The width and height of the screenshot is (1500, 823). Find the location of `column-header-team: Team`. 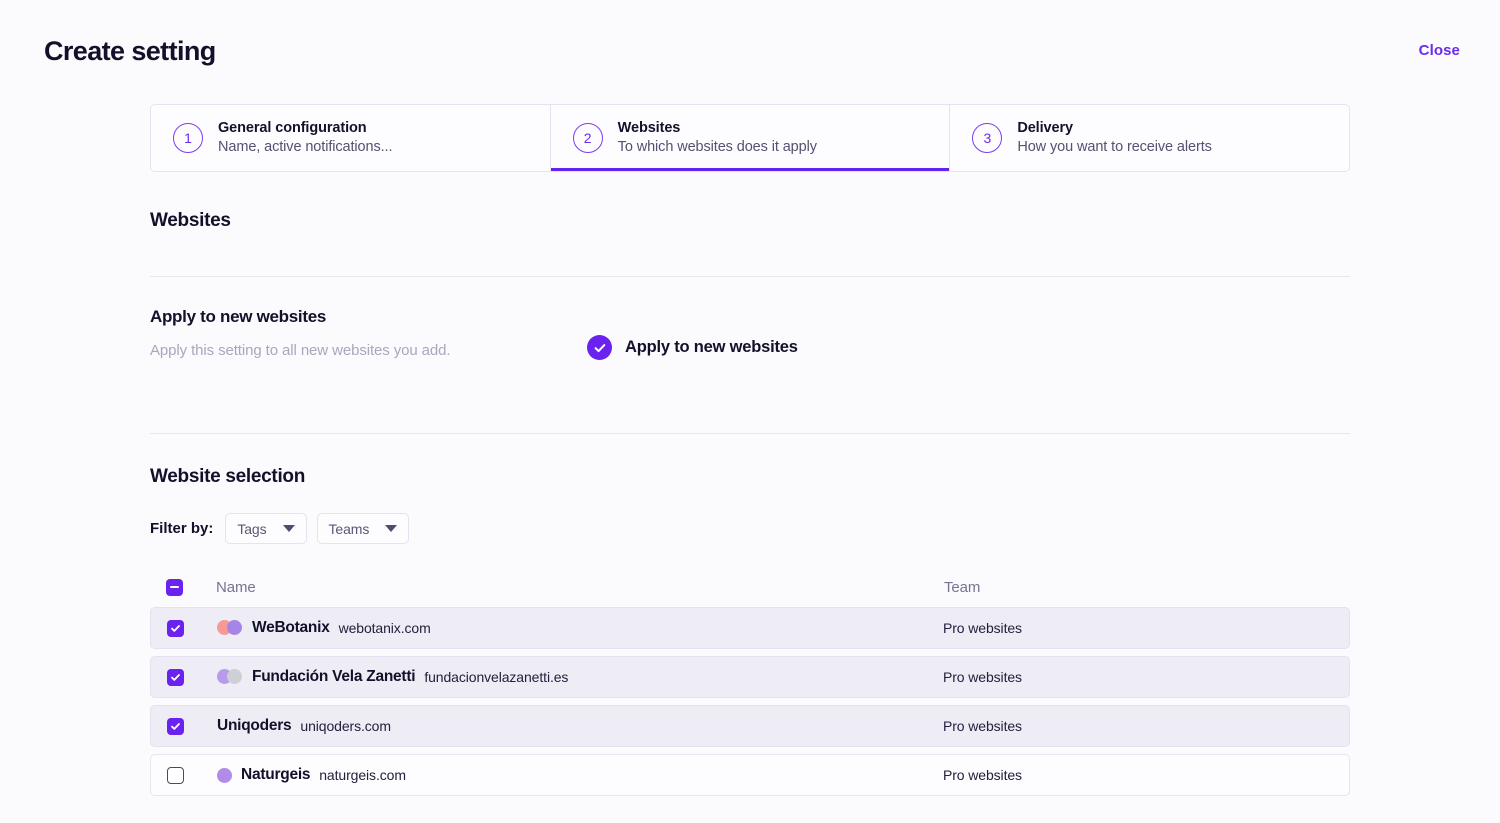

column-header-team: Team is located at coordinates (962, 587).